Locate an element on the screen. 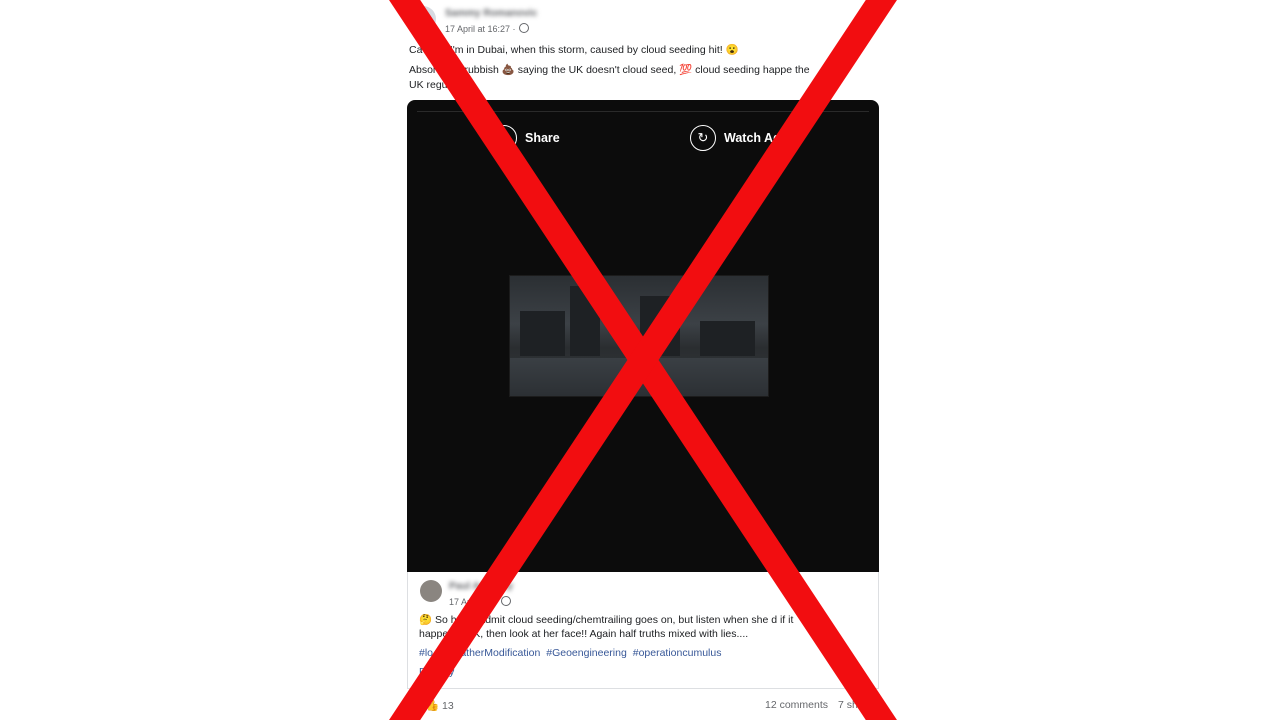 This screenshot has height=720, width=1280. share-label: Share is located at coordinates (542, 138).